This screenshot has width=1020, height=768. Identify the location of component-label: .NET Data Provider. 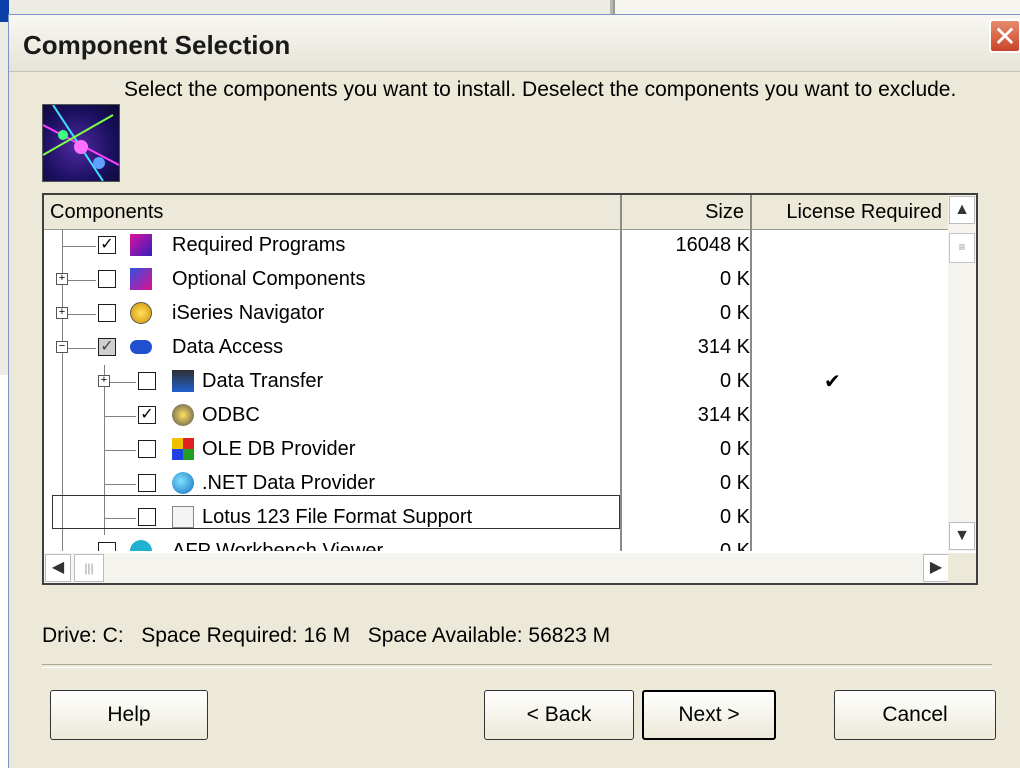
(289, 483).